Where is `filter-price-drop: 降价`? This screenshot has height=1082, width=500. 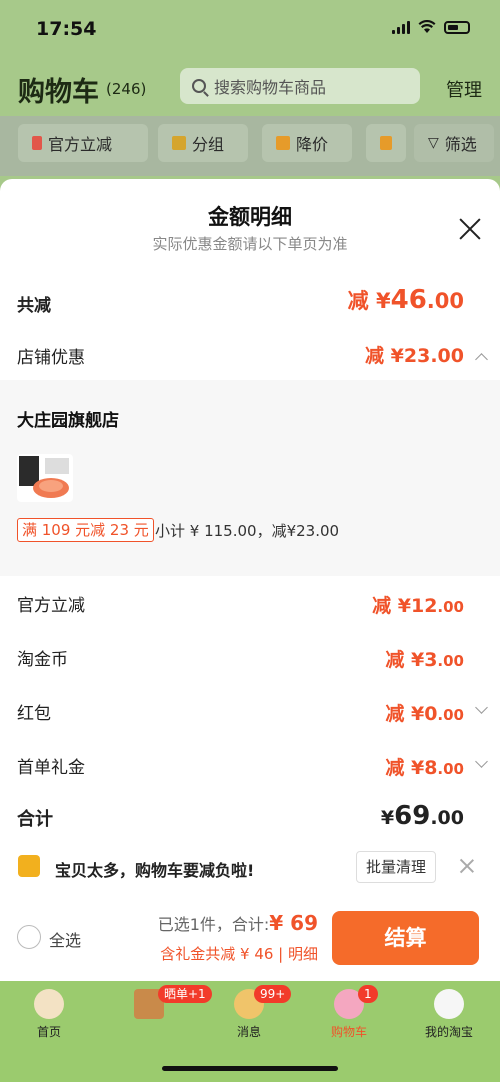
filter-price-drop: 降价 is located at coordinates (307, 143).